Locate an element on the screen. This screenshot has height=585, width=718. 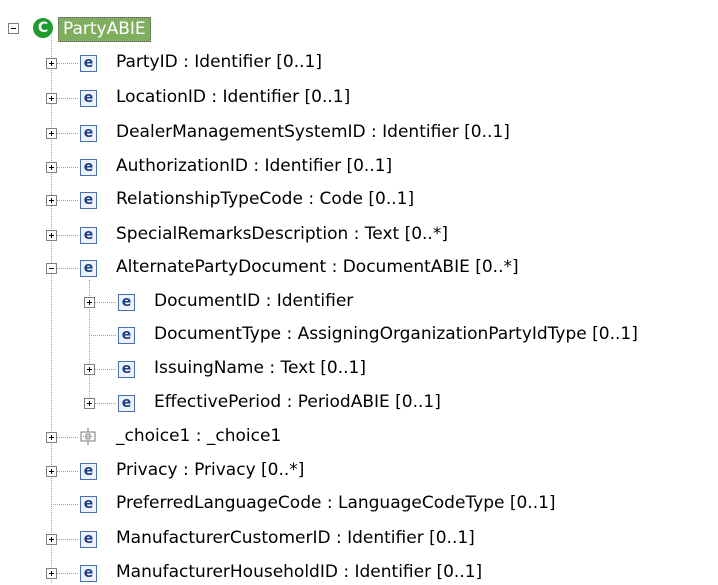
tree-item-issuingname: IssuingName : Text [0..1] is located at coordinates (260, 368).